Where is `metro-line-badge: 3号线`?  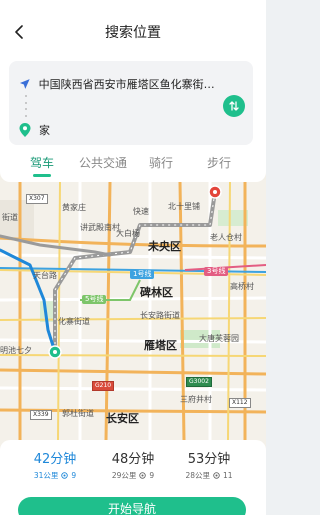
metro-line-badge: 3号线 is located at coordinates (216, 271).